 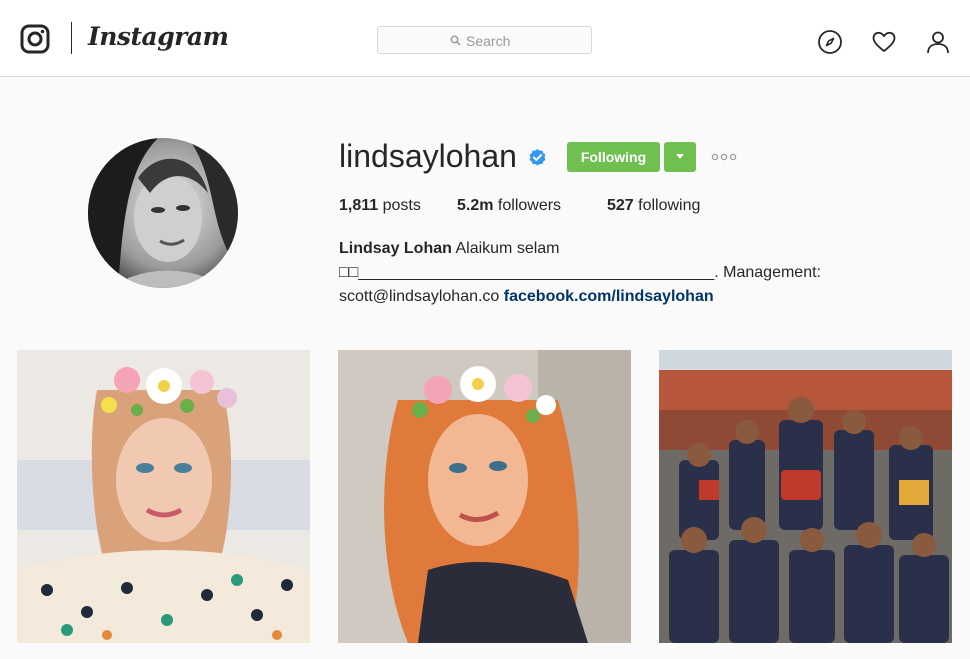 I want to click on logo-divider, so click(x=71, y=38).